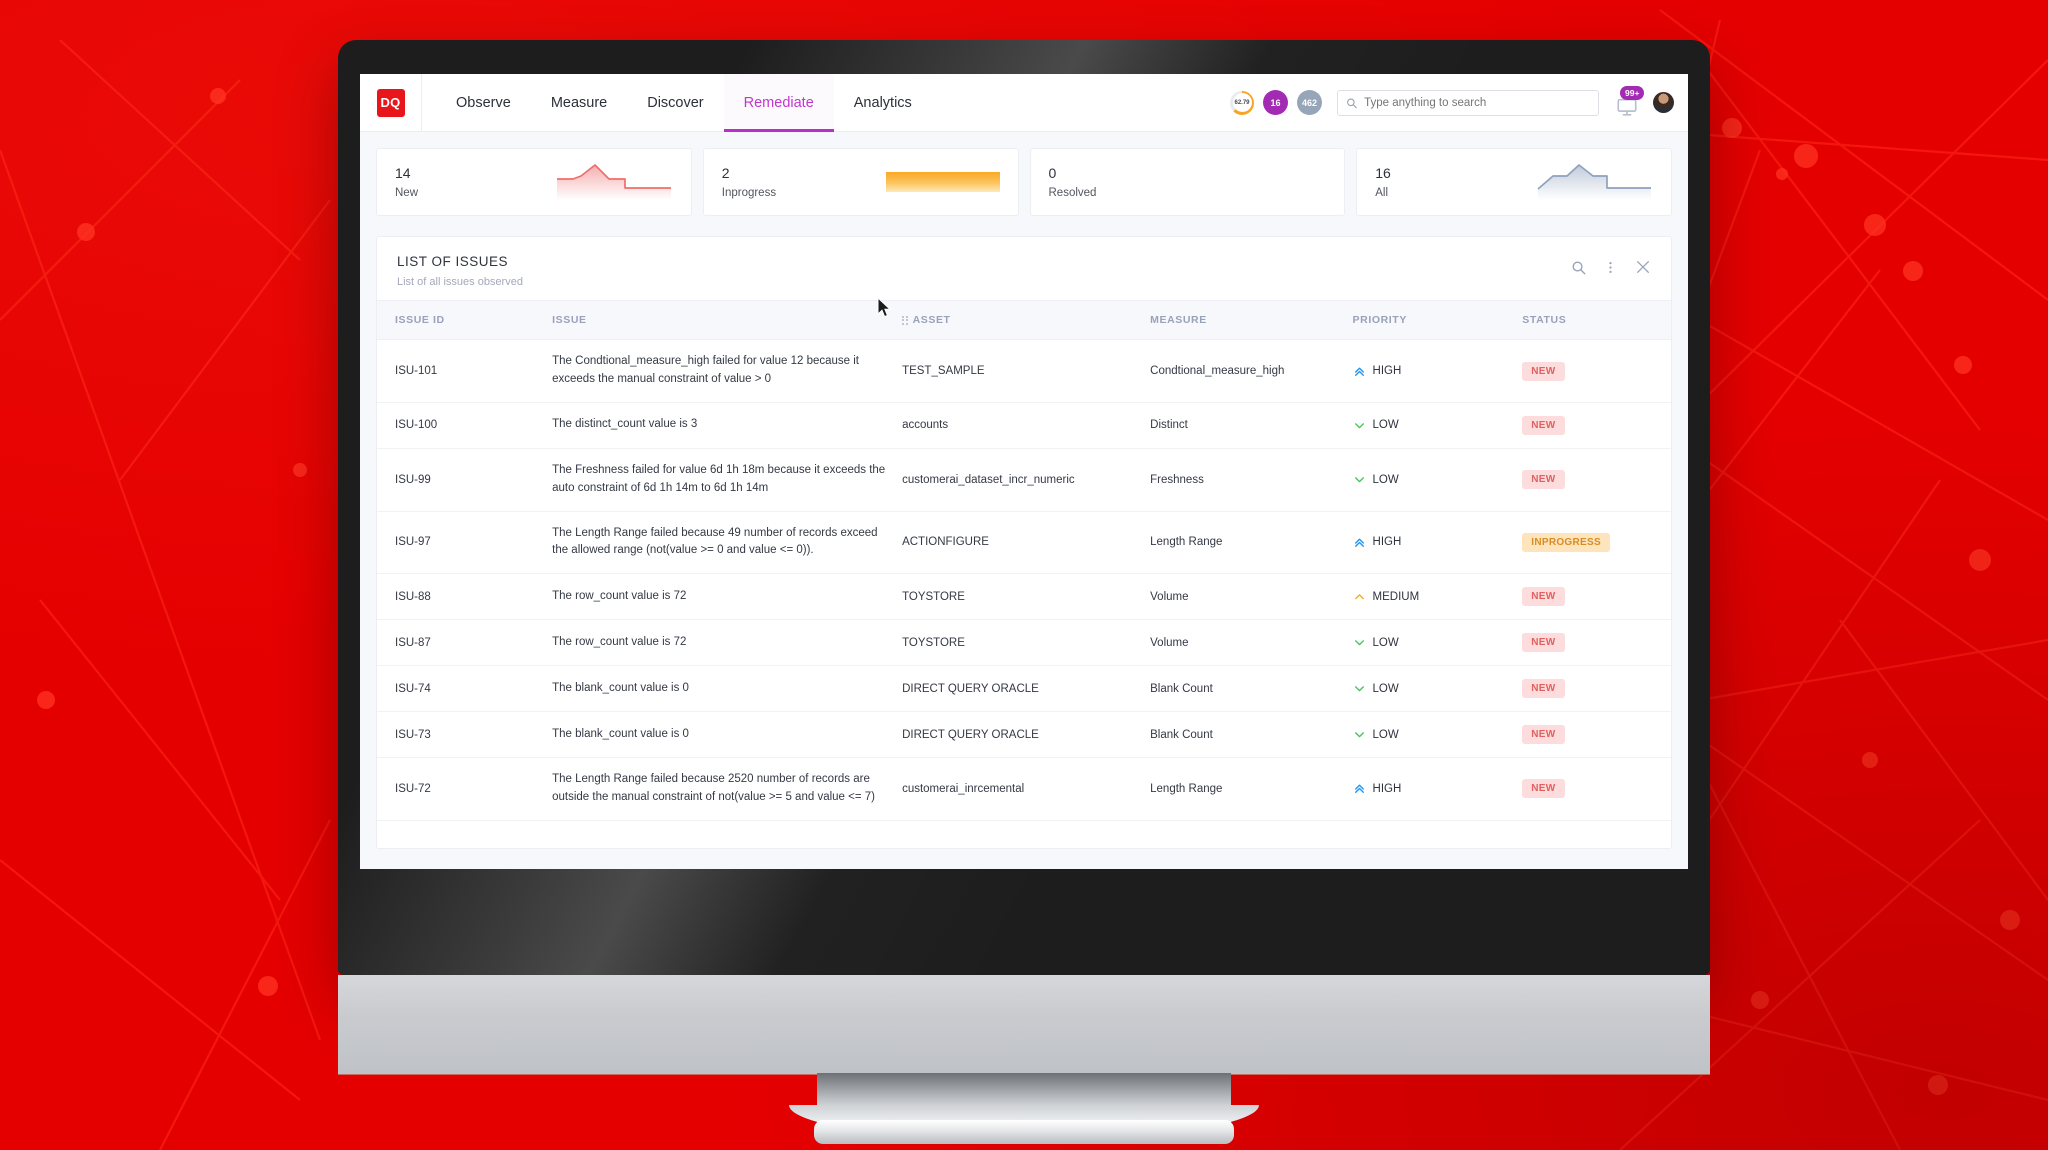  I want to click on cell-issue-id: ISU-101, so click(461, 371).